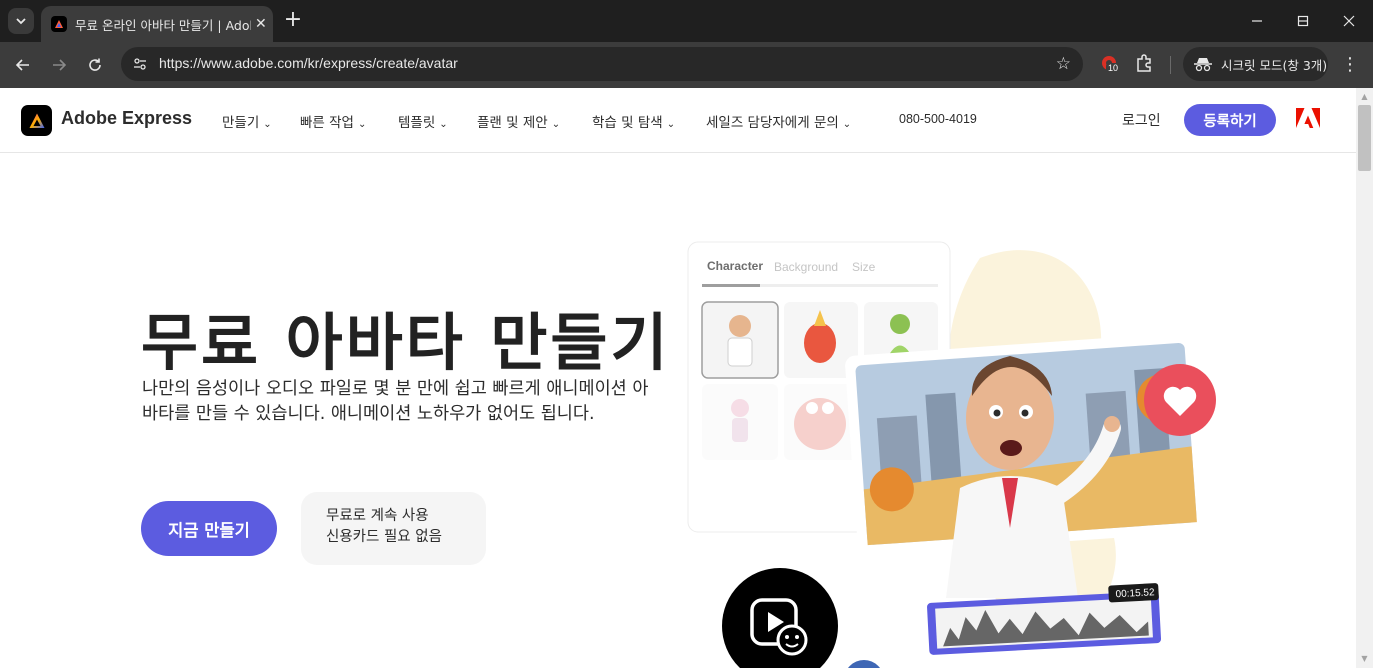  What do you see at coordinates (241, 123) in the screenshot?
I see `nav-label: 만들기` at bounding box center [241, 123].